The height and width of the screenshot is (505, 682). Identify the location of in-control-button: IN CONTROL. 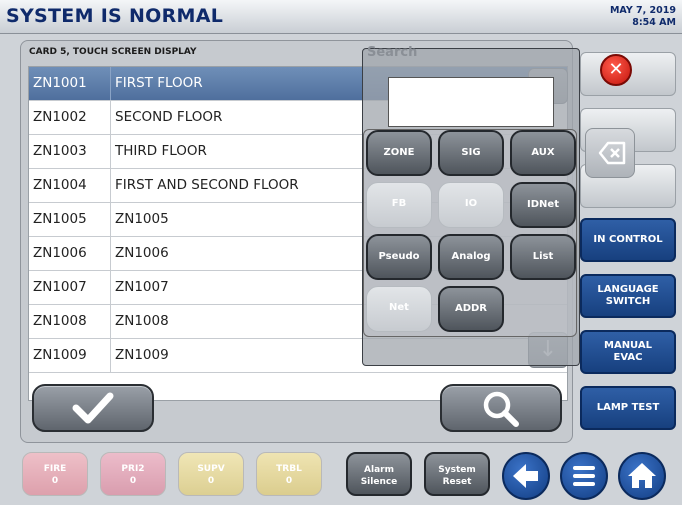
(628, 240).